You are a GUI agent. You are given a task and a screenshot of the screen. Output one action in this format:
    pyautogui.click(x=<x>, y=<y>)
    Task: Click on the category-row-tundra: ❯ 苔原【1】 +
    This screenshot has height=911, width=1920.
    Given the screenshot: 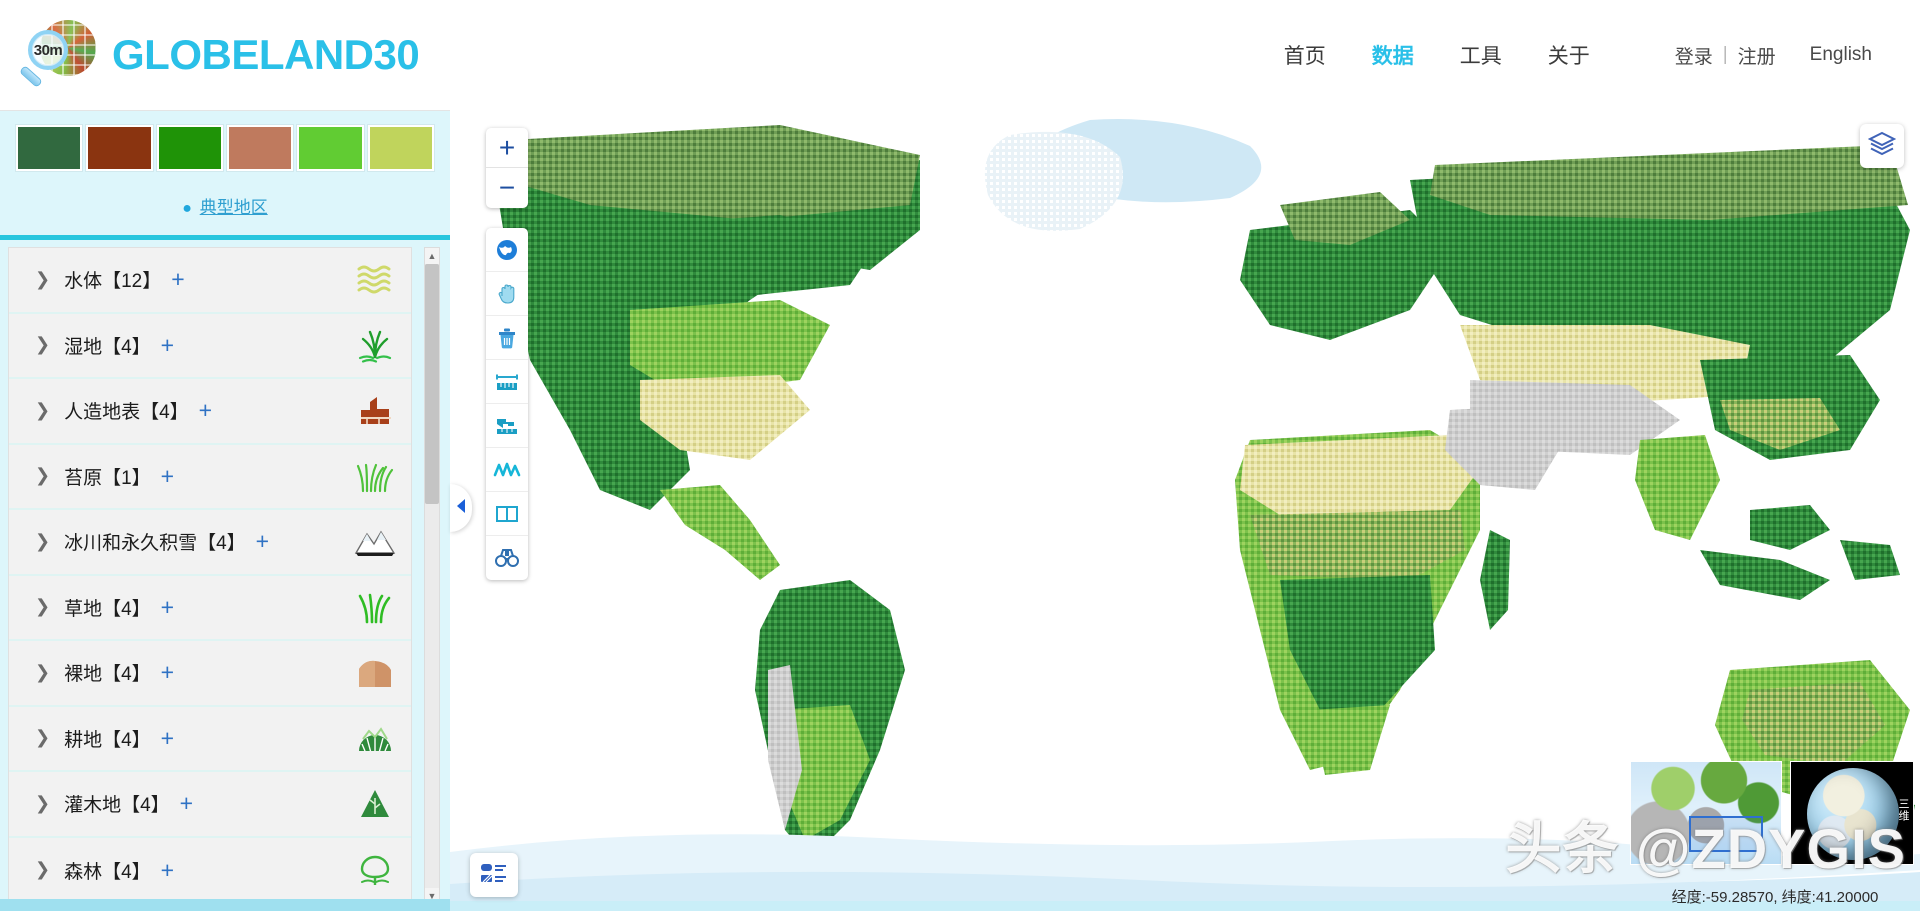 What is the action you would take?
    pyautogui.click(x=210, y=477)
    